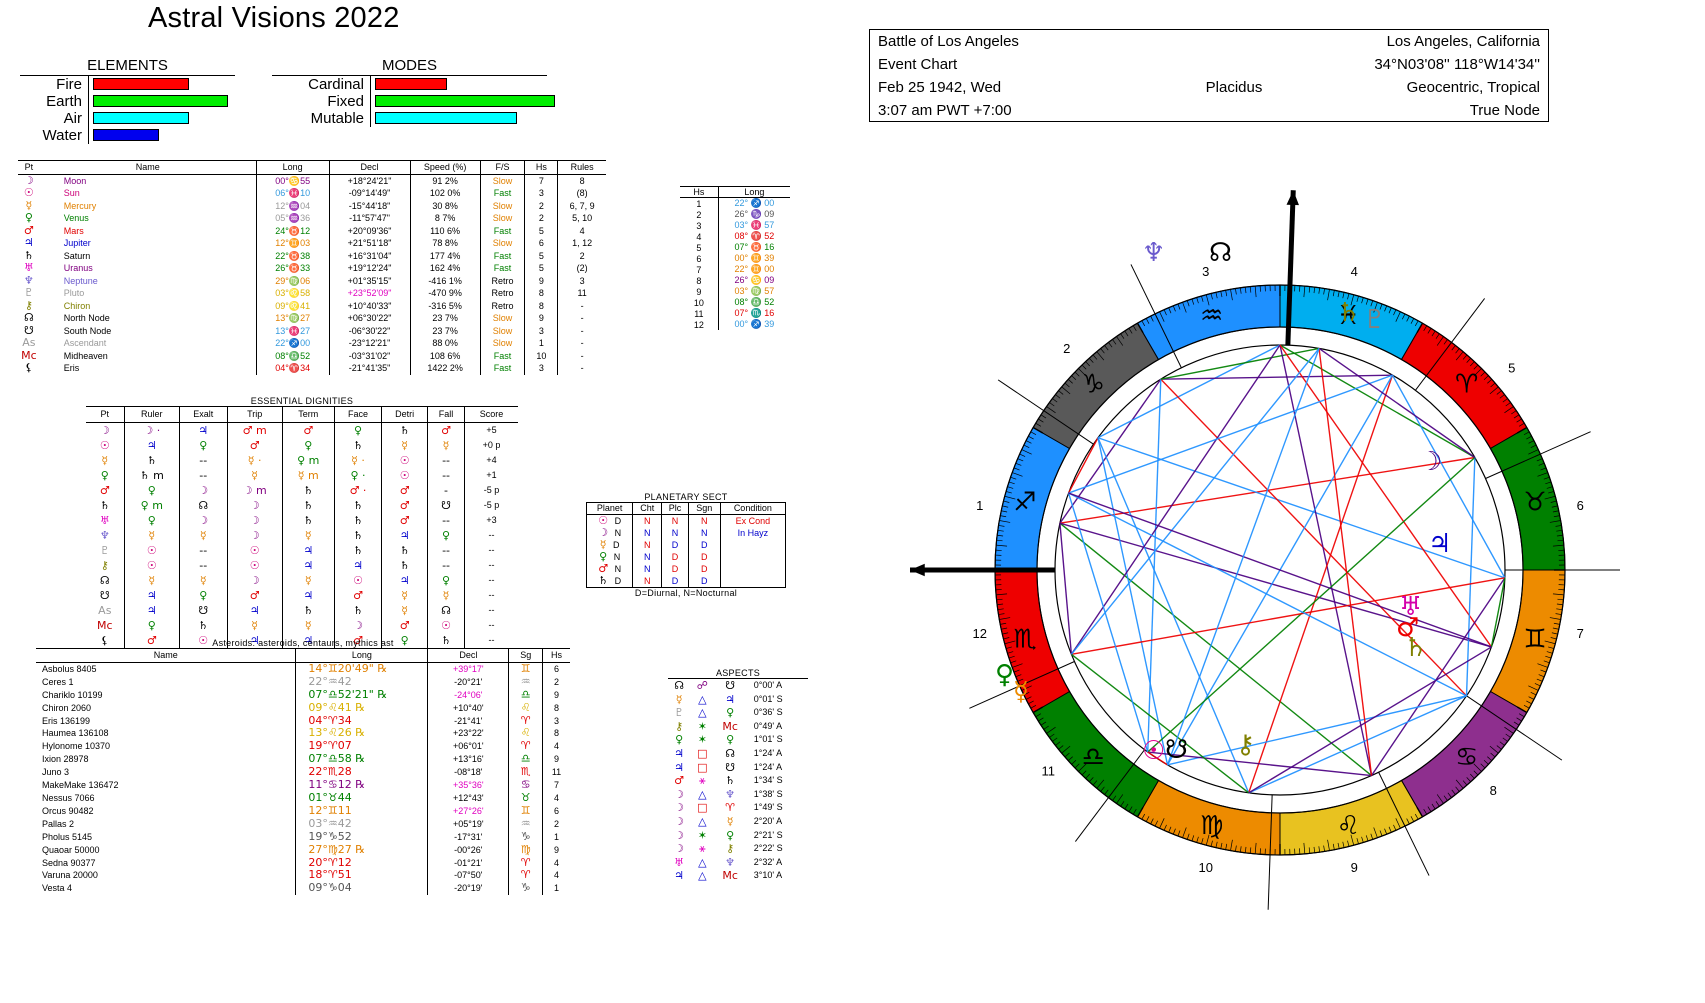 The width and height of the screenshot is (1705, 1003). What do you see at coordinates (303, 888) in the screenshot?
I see `table-row: Vesta 4 09°♑04 -20°19' ♑ 1` at bounding box center [303, 888].